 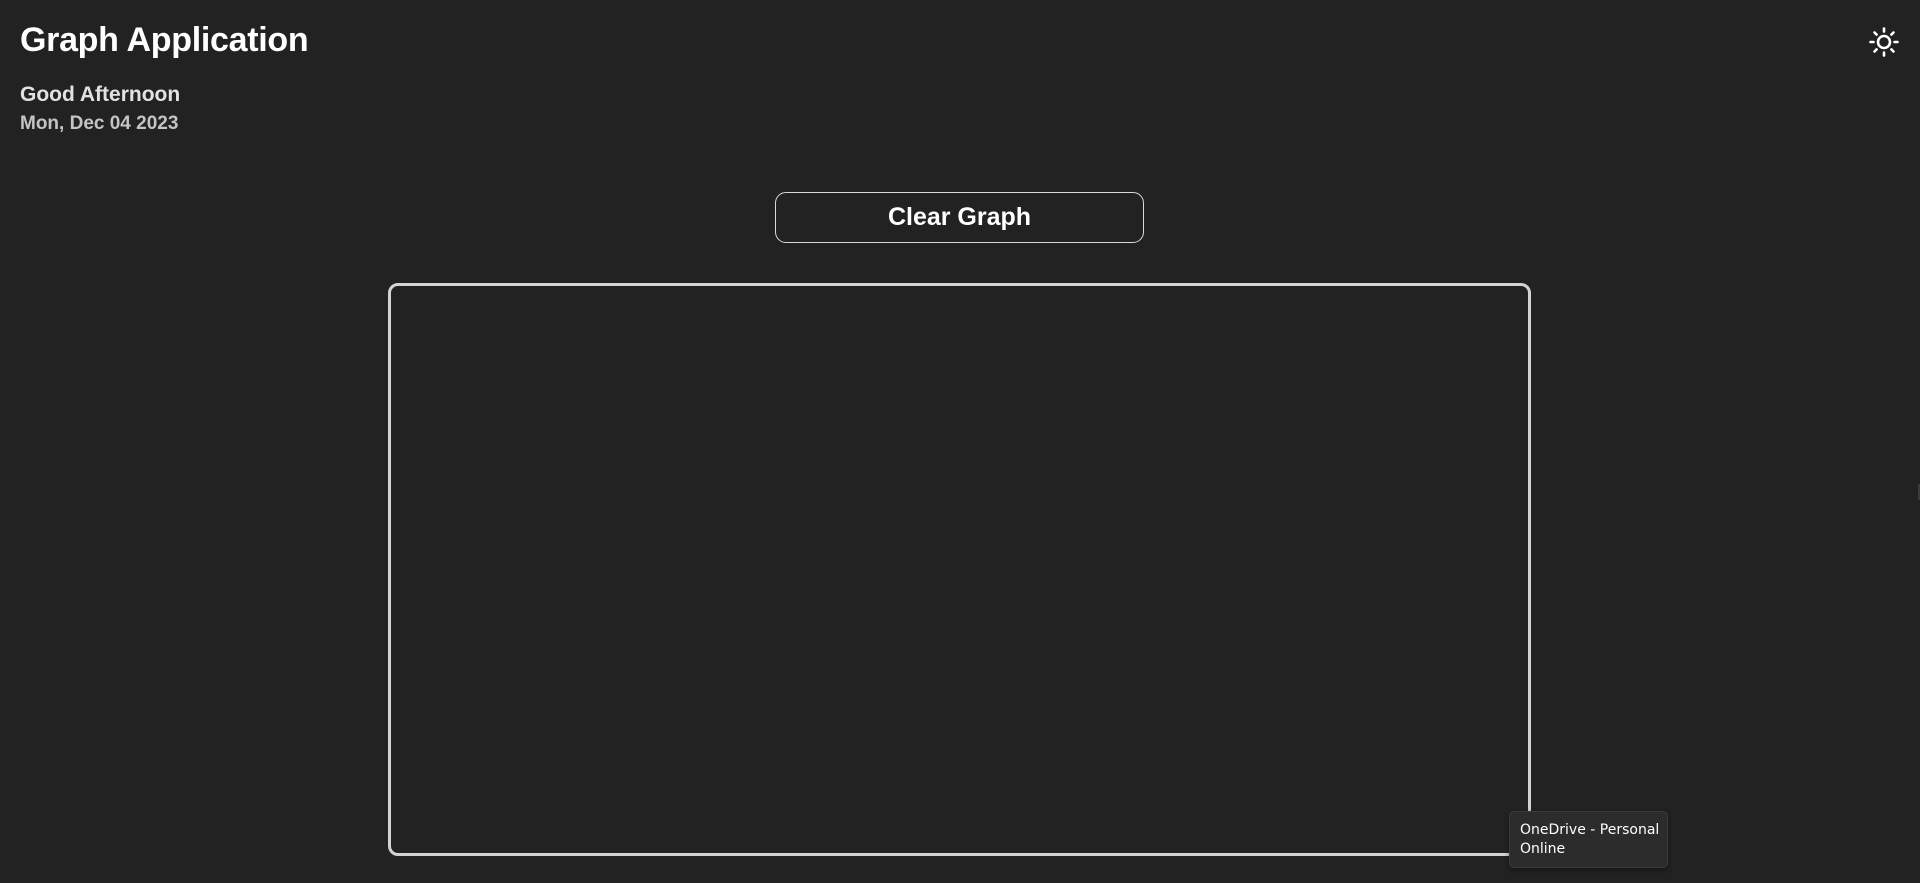 I want to click on clear-graph-button: Clear Graph, so click(x=959, y=217).